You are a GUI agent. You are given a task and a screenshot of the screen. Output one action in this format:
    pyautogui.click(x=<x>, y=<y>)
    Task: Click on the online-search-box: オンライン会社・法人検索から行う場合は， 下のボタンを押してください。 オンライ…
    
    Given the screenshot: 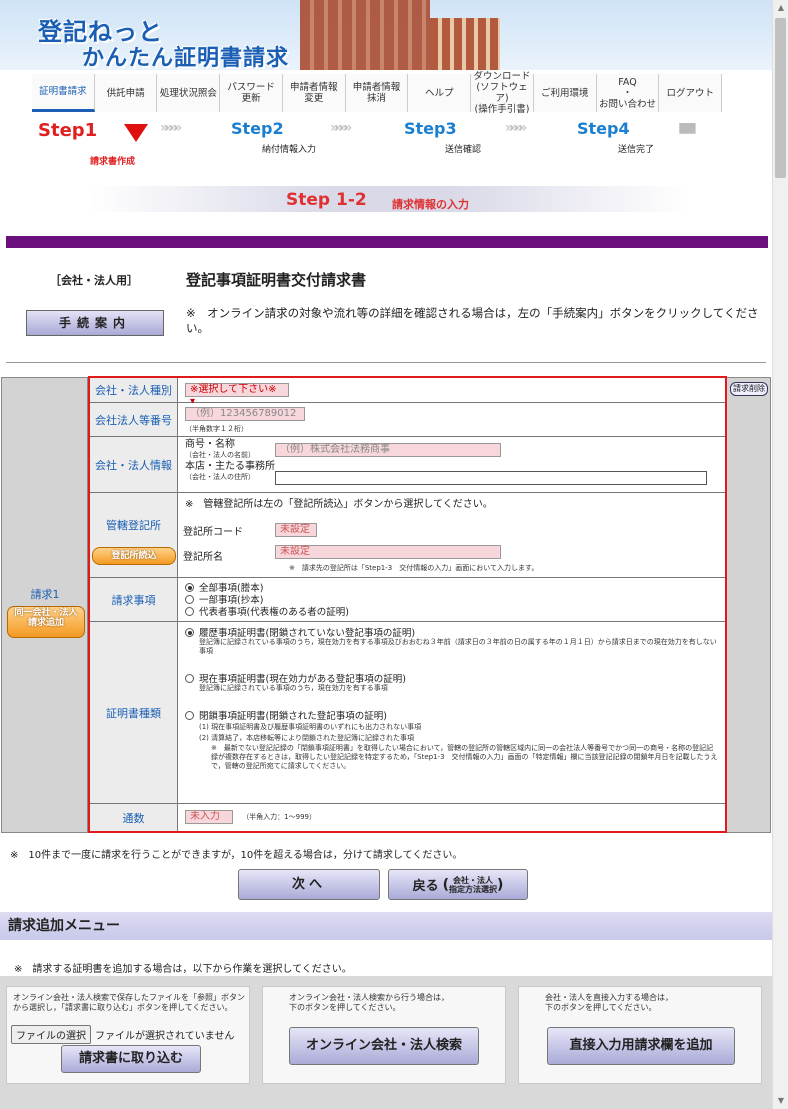 What is the action you would take?
    pyautogui.click(x=384, y=1035)
    